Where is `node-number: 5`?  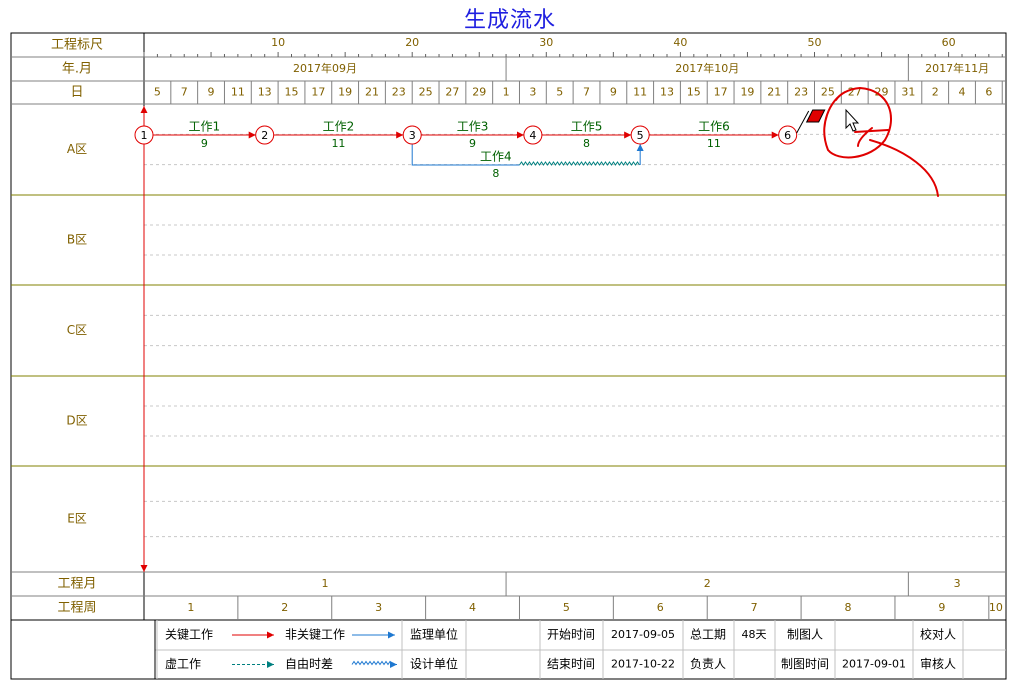 node-number: 5 is located at coordinates (640, 135).